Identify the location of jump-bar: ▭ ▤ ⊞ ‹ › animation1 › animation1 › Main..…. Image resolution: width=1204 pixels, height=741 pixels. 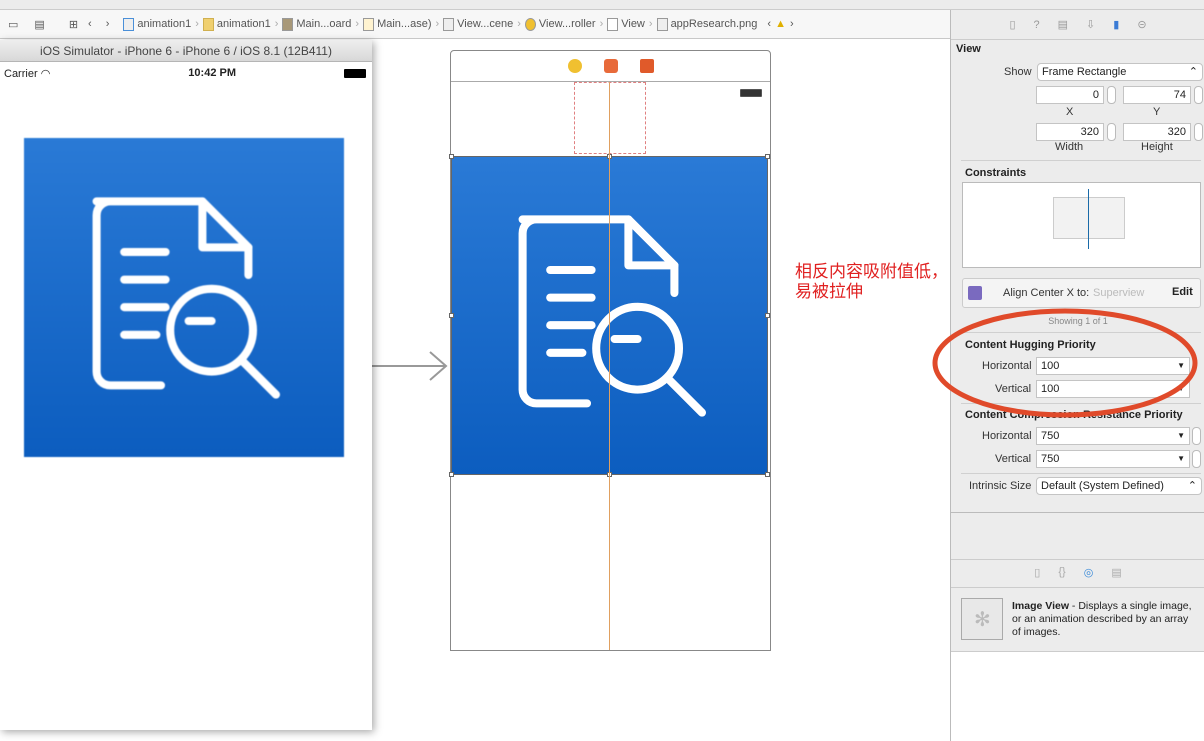
(475, 24).